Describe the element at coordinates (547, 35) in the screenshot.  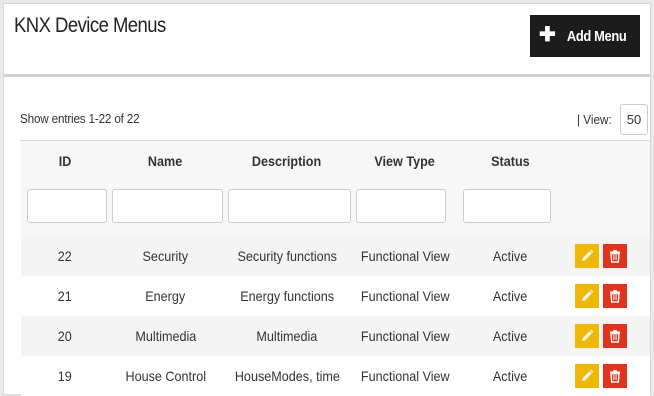
I see `plus-icon: ✚` at that location.